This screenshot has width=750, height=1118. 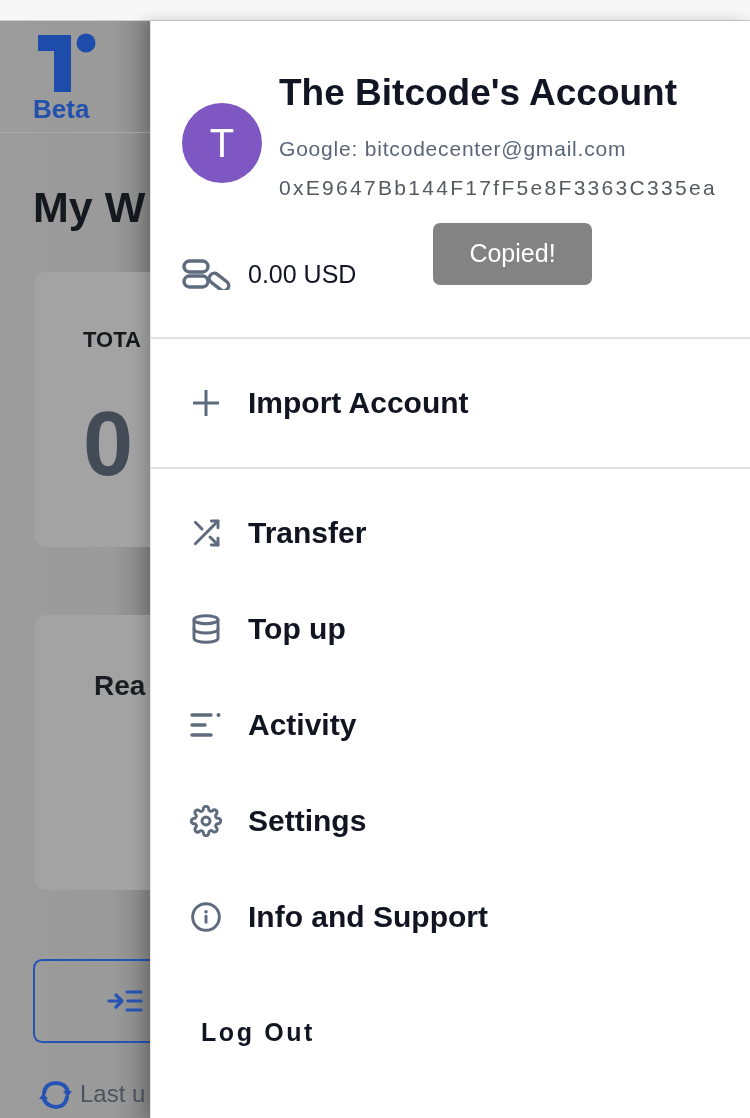 What do you see at coordinates (206, 821) in the screenshot?
I see `settings-icon` at bounding box center [206, 821].